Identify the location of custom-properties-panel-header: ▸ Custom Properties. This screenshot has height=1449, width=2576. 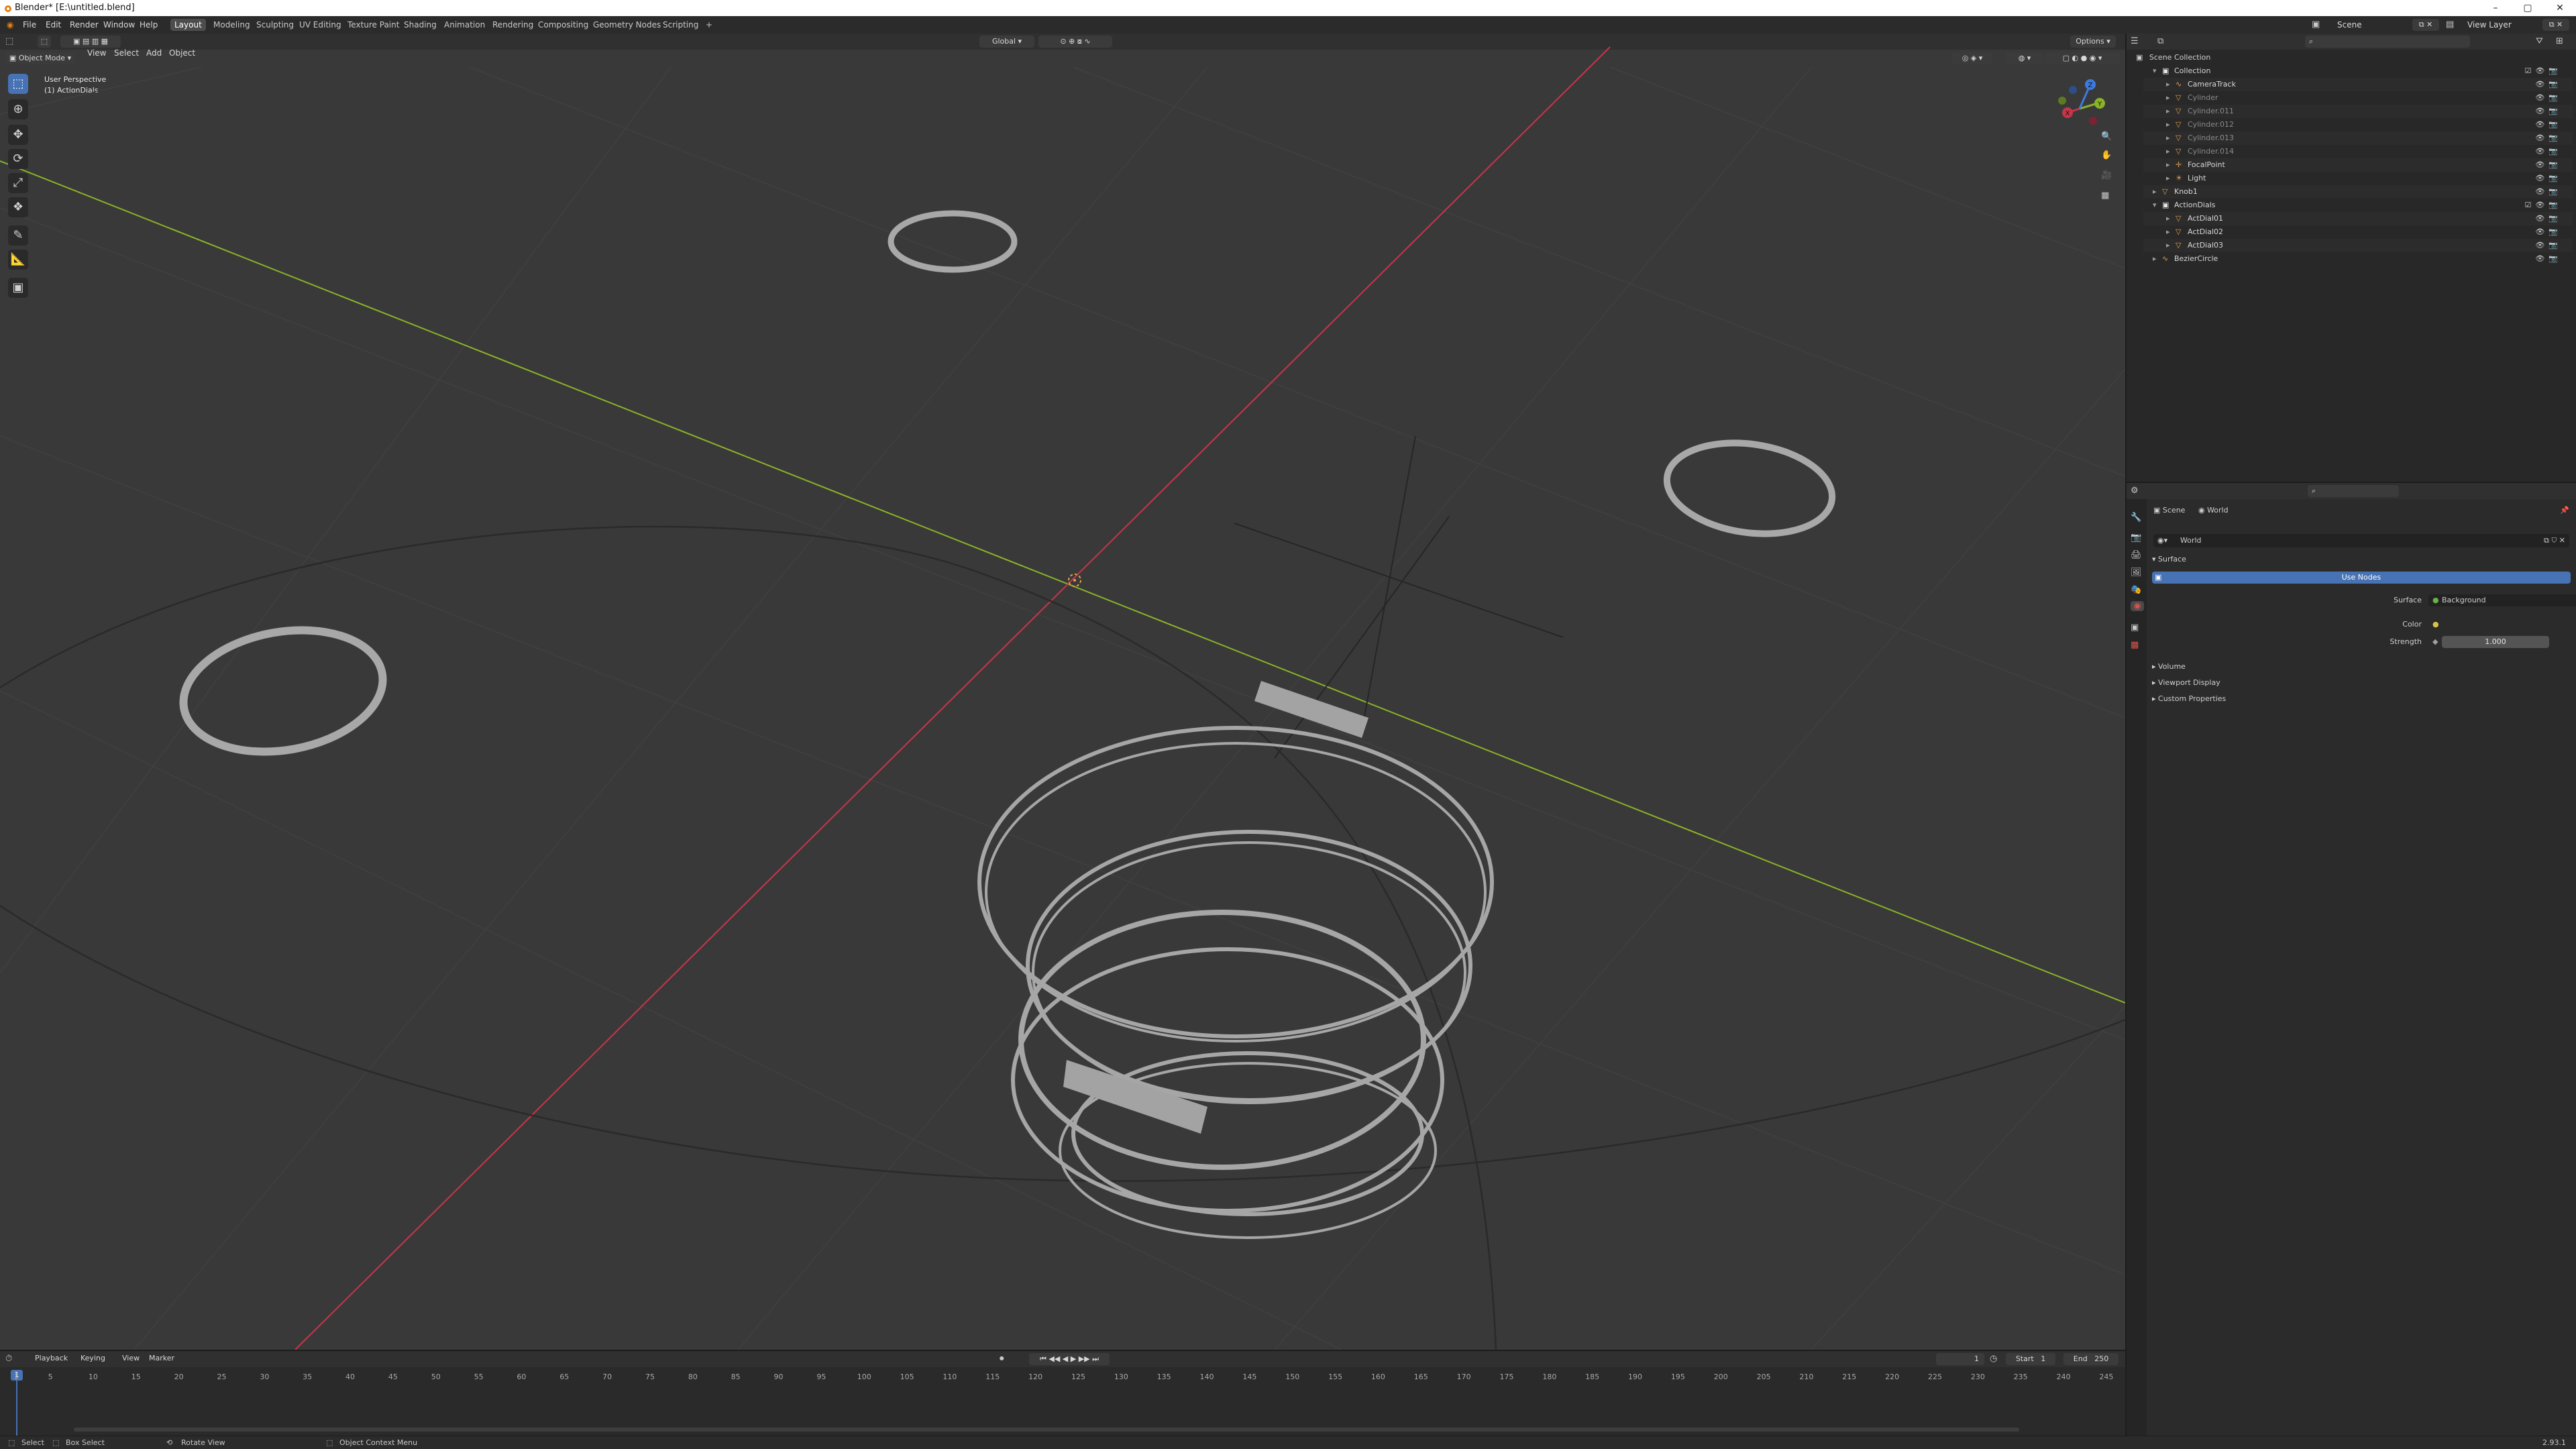
(2189, 699).